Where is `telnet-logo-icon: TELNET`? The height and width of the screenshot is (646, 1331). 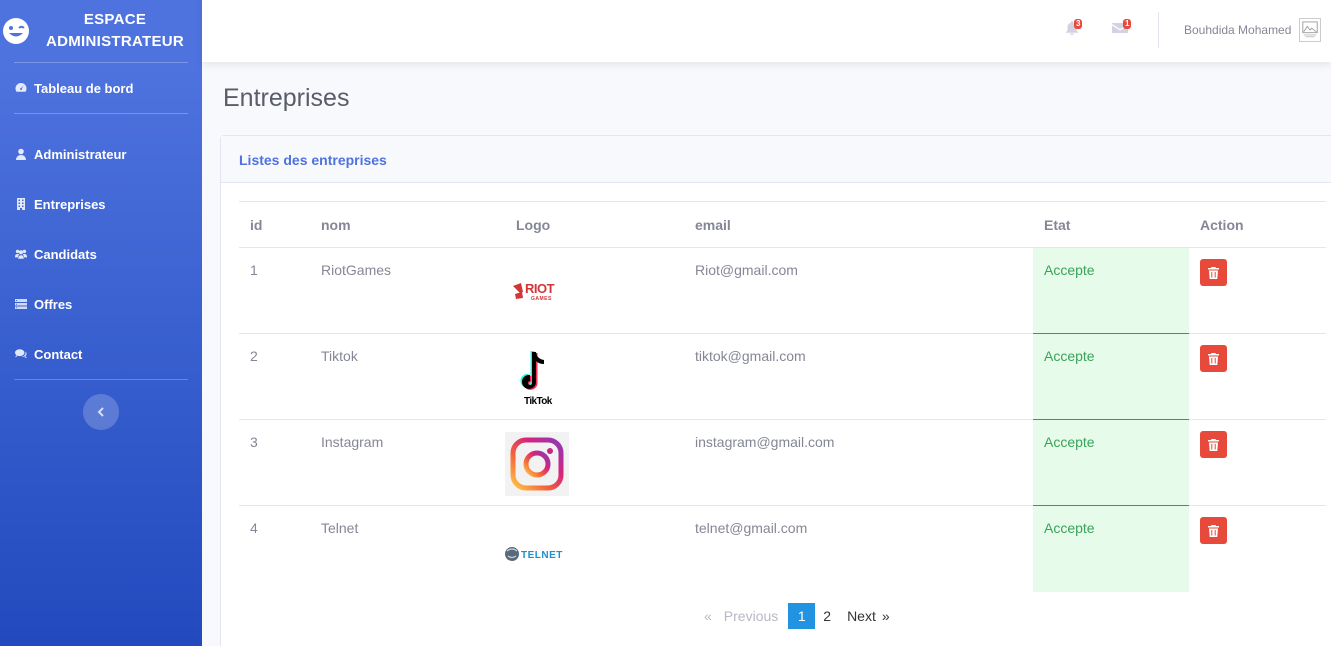
telnet-logo-icon: TELNET is located at coordinates (534, 554).